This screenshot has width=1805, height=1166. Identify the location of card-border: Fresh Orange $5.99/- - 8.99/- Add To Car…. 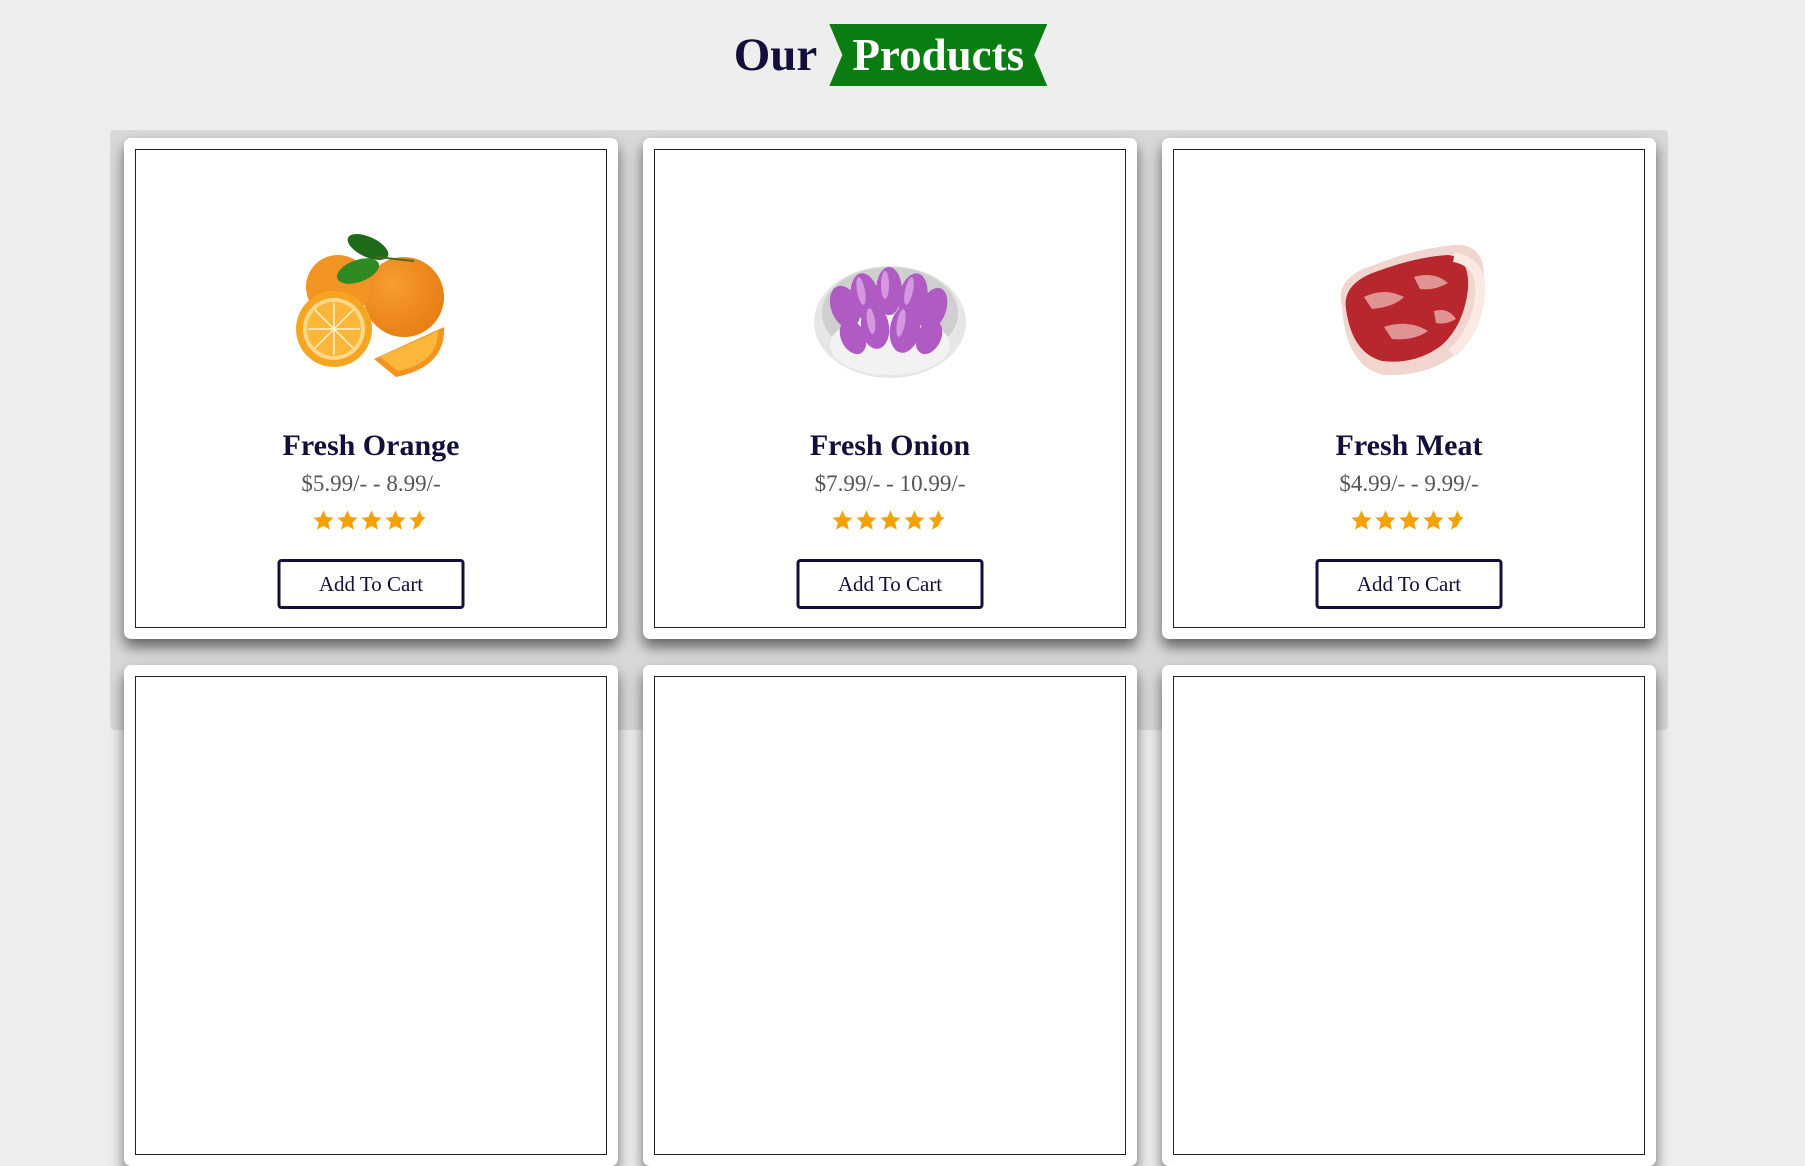
(371, 388).